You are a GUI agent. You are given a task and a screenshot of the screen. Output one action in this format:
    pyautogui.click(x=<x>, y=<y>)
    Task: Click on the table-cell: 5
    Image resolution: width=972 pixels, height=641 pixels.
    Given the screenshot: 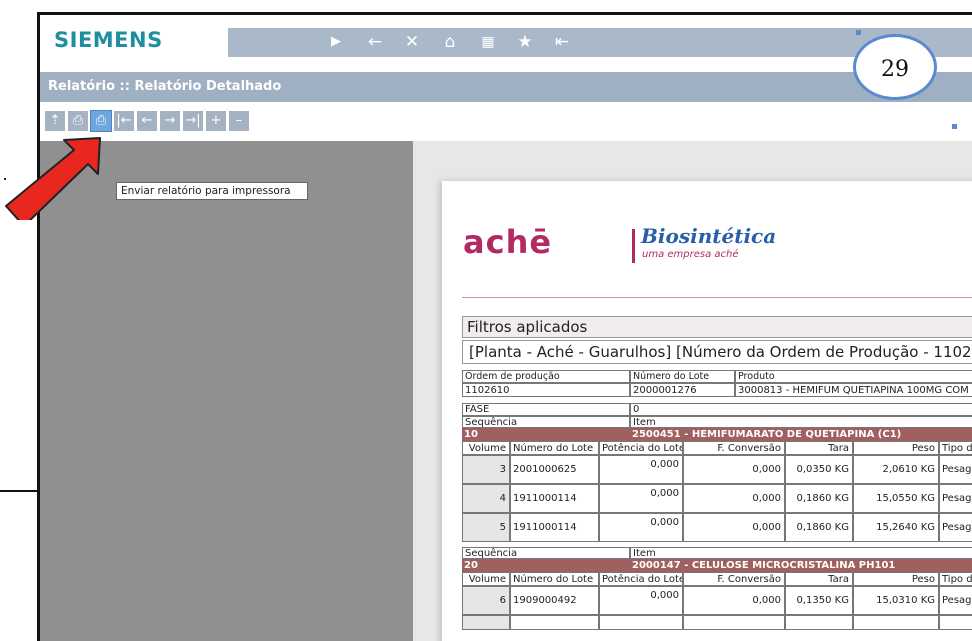 What is the action you would take?
    pyautogui.click(x=486, y=527)
    